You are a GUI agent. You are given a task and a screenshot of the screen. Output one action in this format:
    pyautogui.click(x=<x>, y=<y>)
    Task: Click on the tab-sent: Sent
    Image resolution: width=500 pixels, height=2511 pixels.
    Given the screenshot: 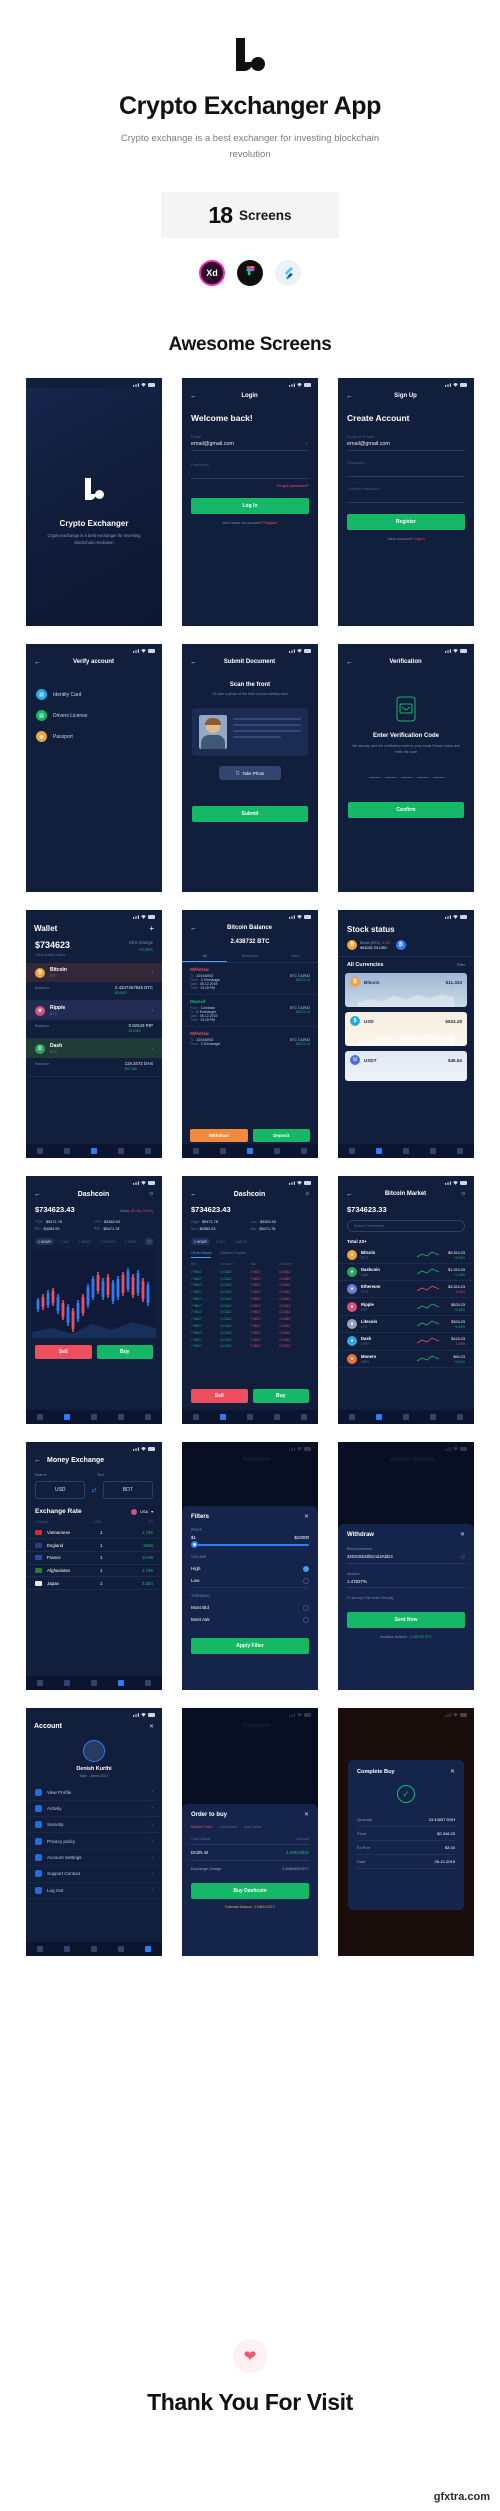 What is the action you would take?
    pyautogui.click(x=295, y=956)
    